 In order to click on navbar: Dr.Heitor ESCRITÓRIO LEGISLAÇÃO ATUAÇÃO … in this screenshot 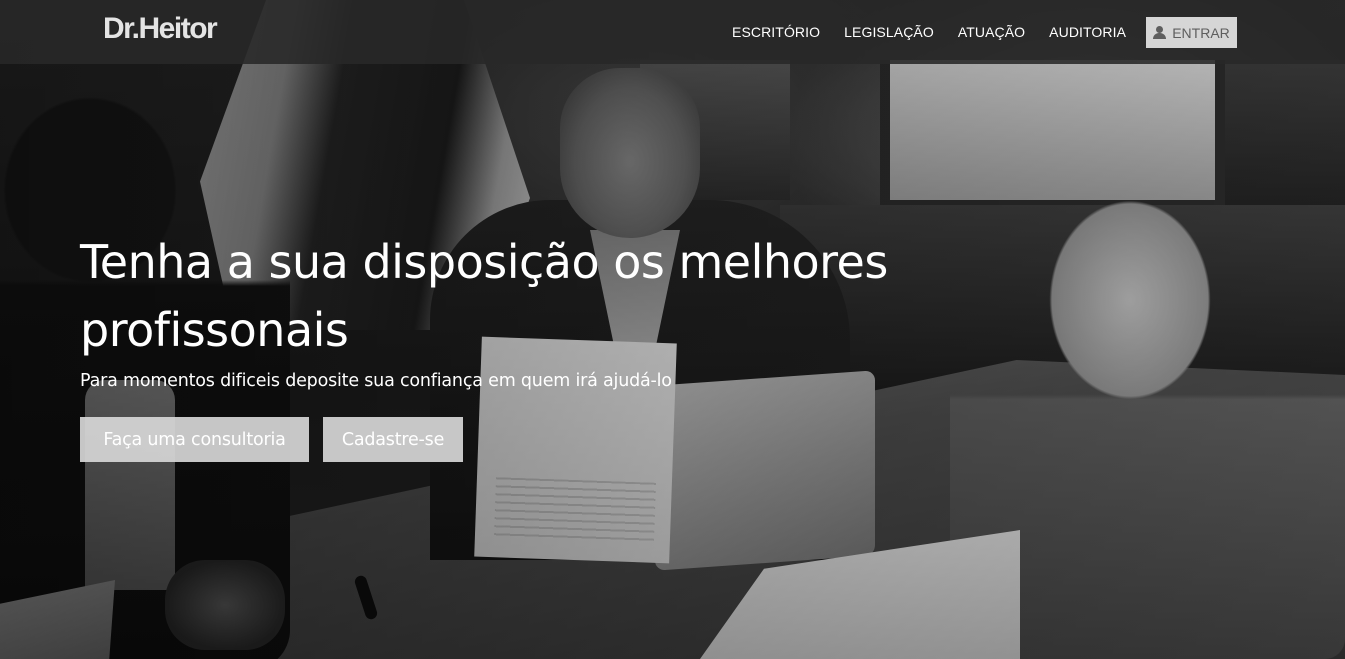, I will do `click(672, 32)`.